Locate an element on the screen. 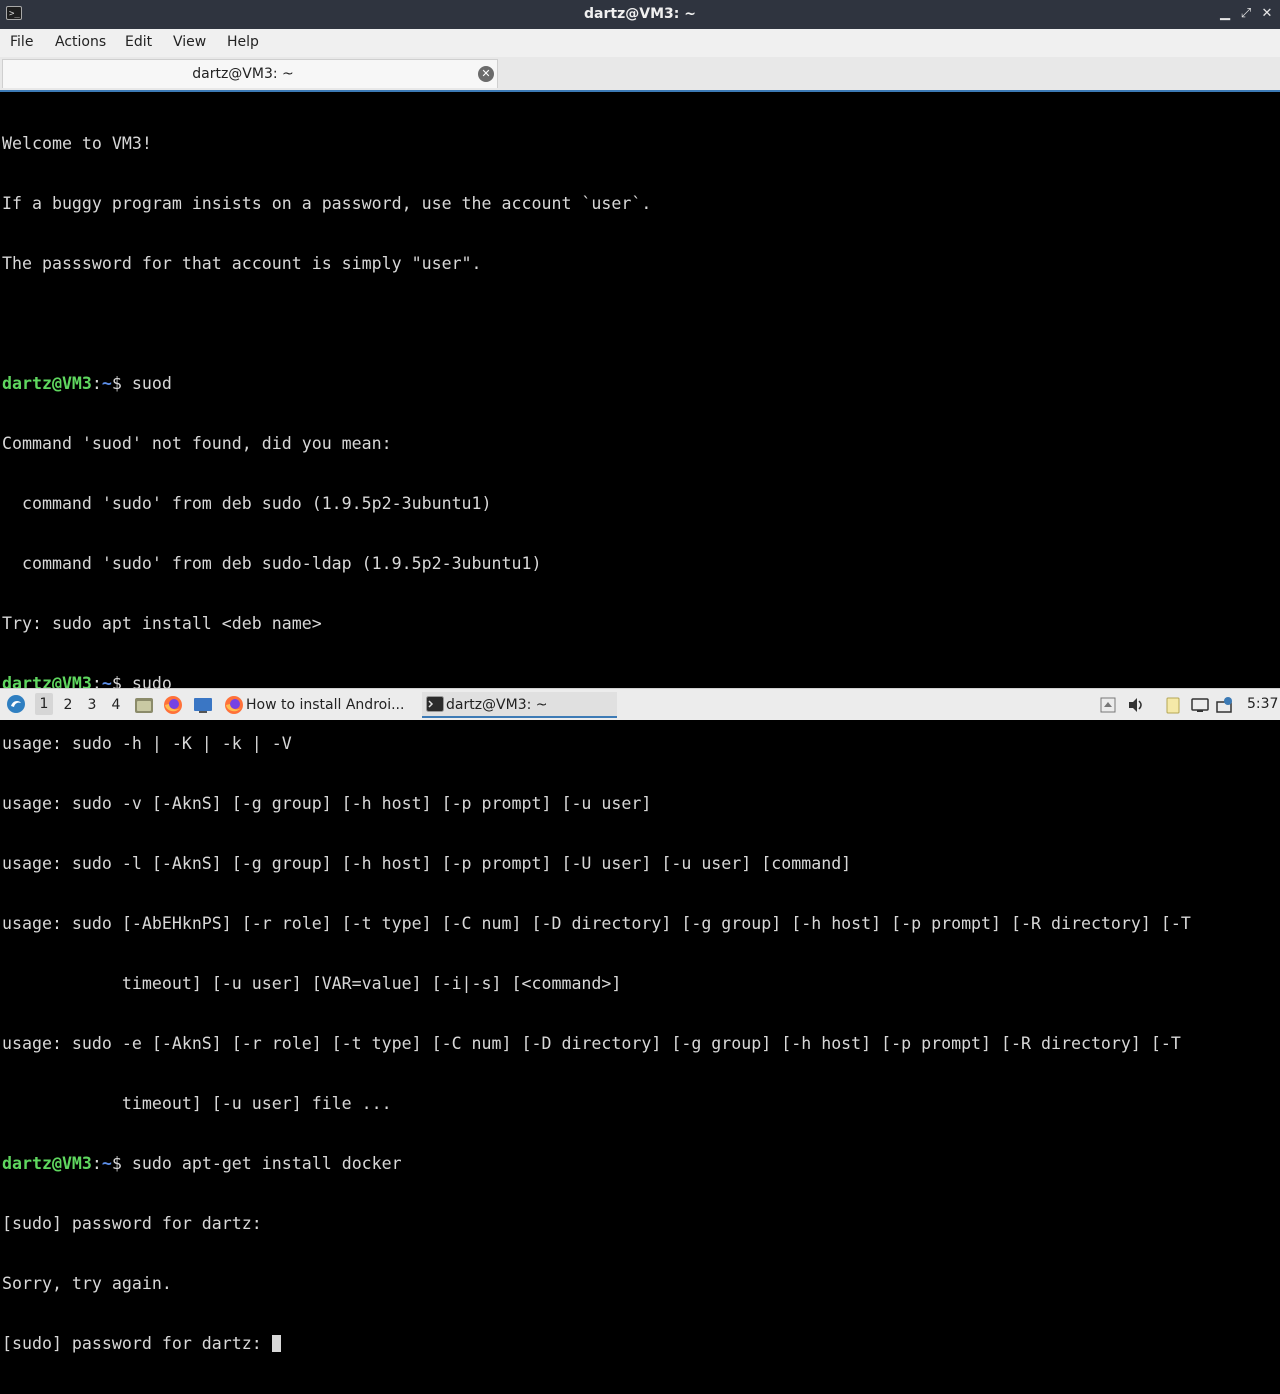 Image resolution: width=1280 pixels, height=1394 pixels. terminal-line: usage: sudo -h | -K | -k | -V is located at coordinates (147, 743).